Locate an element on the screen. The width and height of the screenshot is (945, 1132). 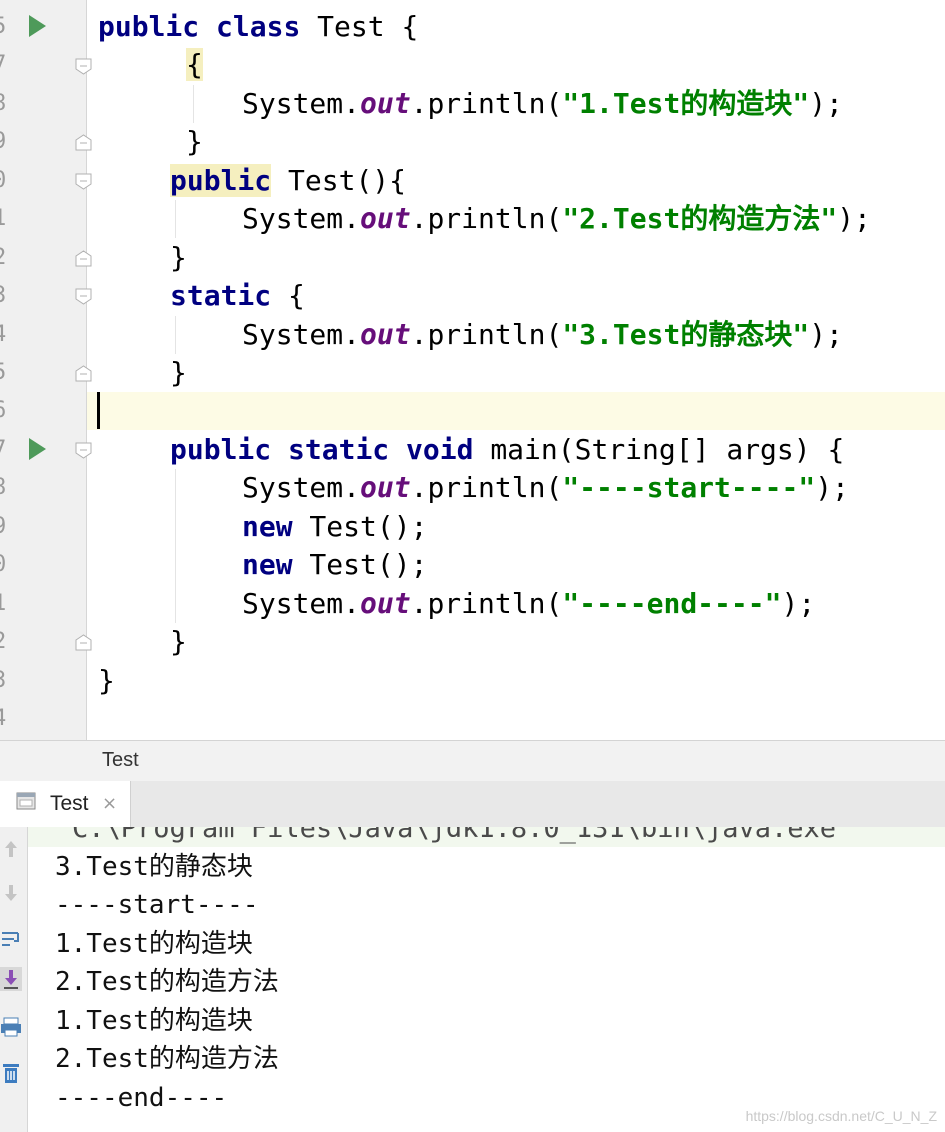
run-tab-label: Test is located at coordinates (69, 803).